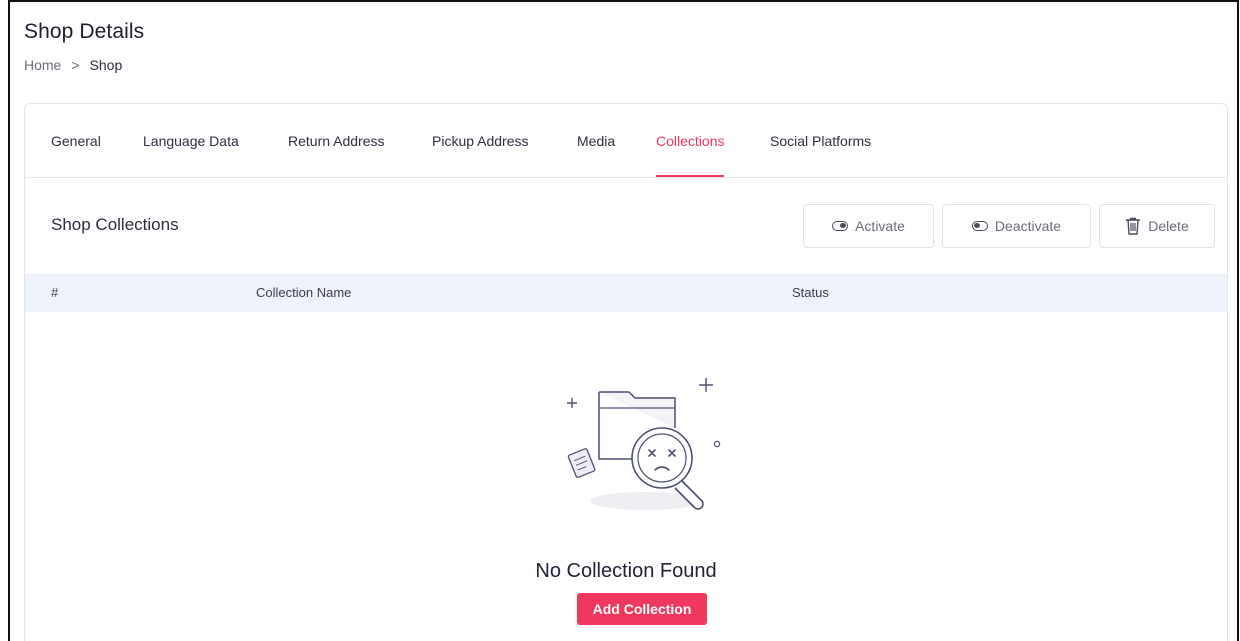 Image resolution: width=1240 pixels, height=641 pixels. Describe the element at coordinates (336, 154) in the screenshot. I see `tab-return-address: Return Address` at that location.